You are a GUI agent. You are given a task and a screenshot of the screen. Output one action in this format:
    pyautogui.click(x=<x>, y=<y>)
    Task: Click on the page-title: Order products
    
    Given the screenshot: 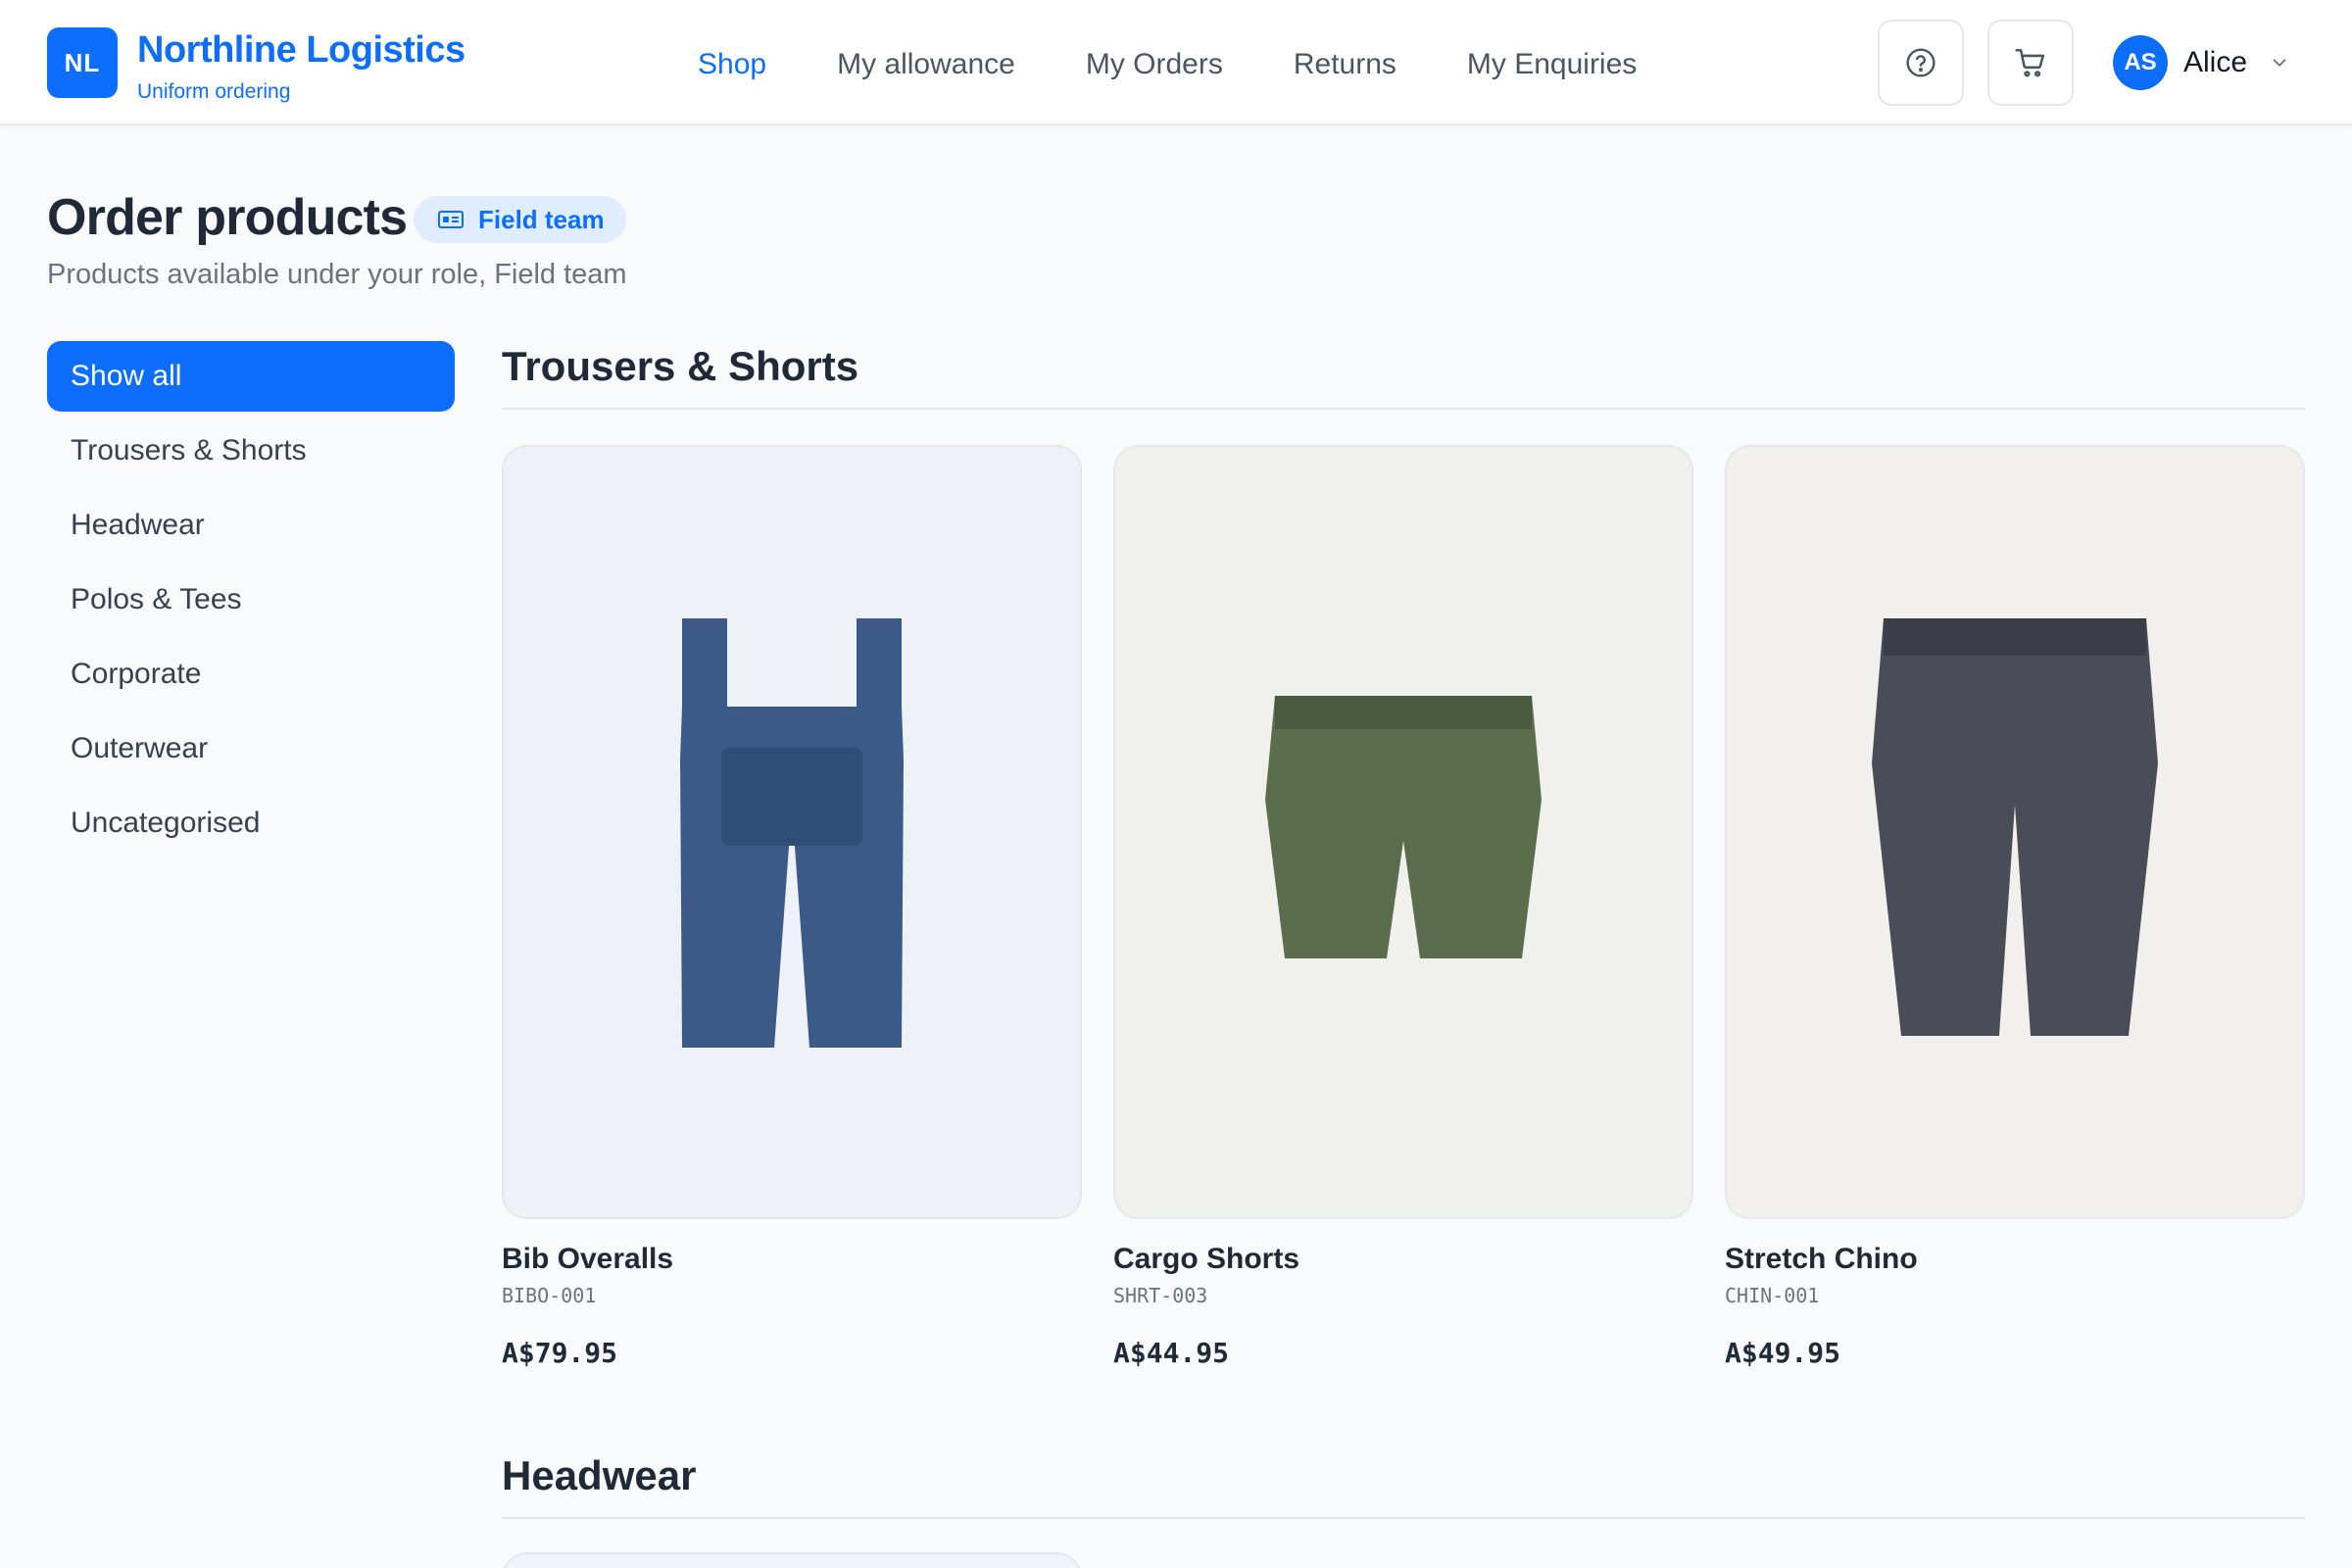 What is the action you would take?
    pyautogui.click(x=227, y=217)
    